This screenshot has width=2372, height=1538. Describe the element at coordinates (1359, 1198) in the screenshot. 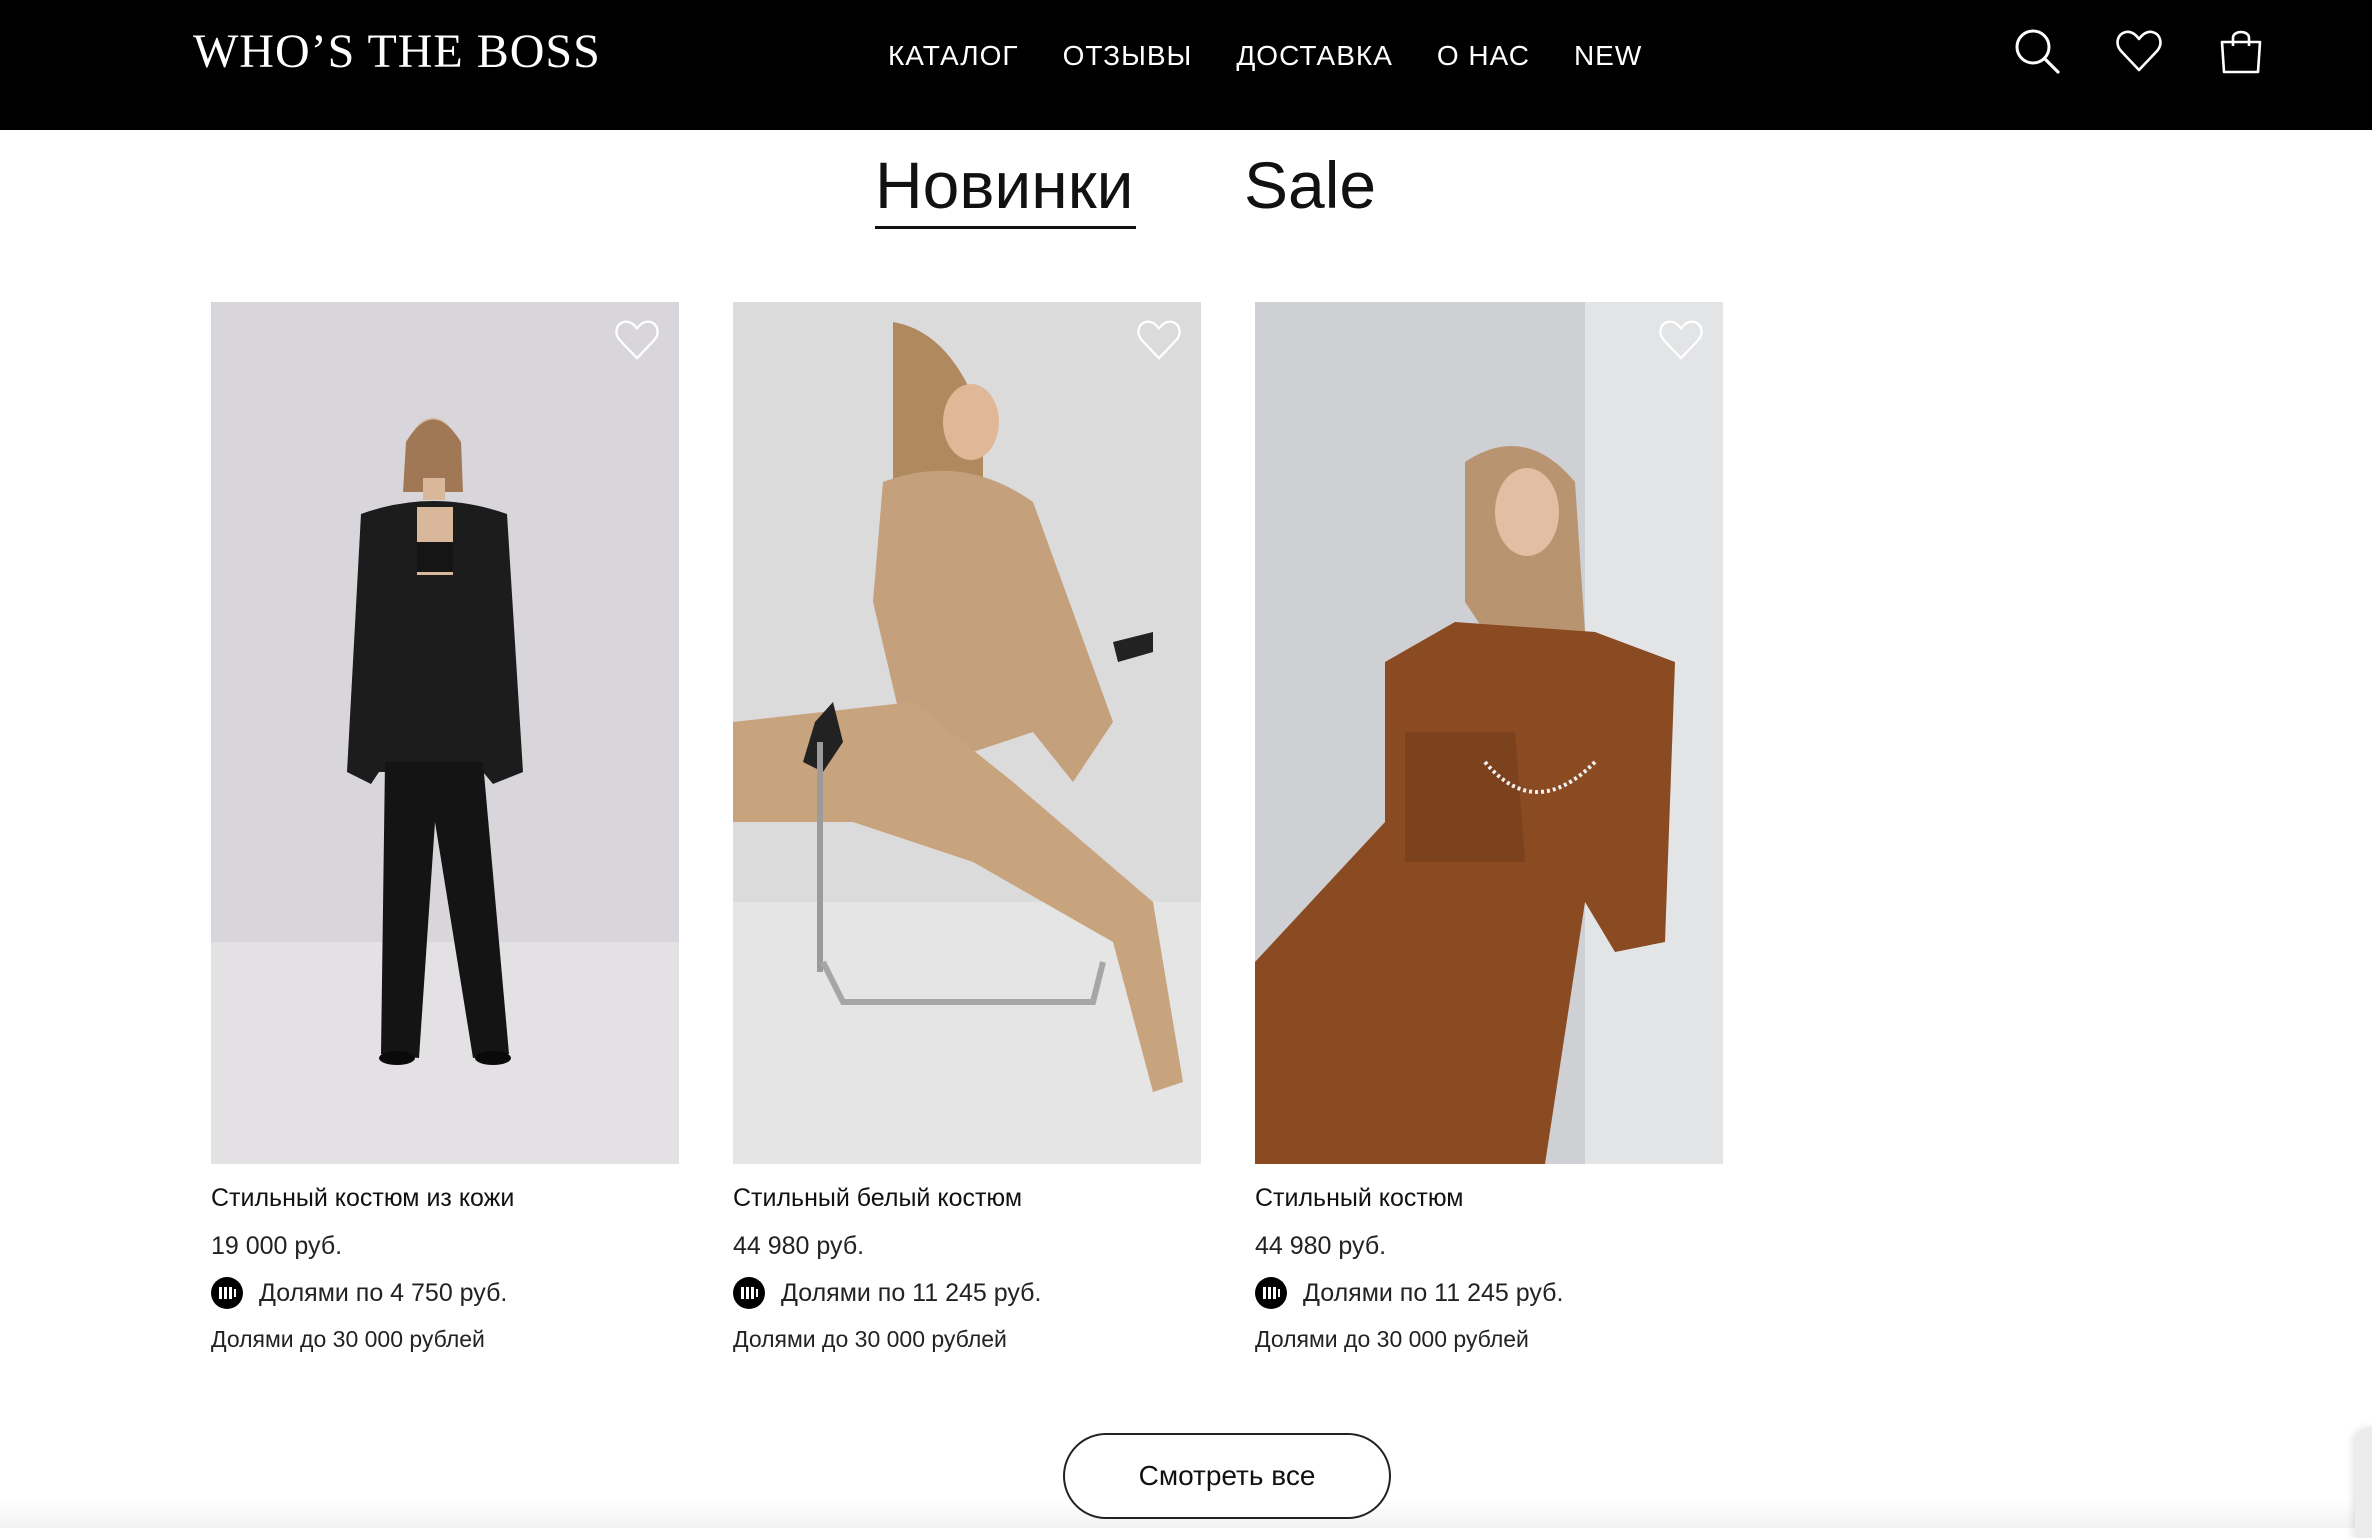

I see `product-title: Стильный костюм` at that location.